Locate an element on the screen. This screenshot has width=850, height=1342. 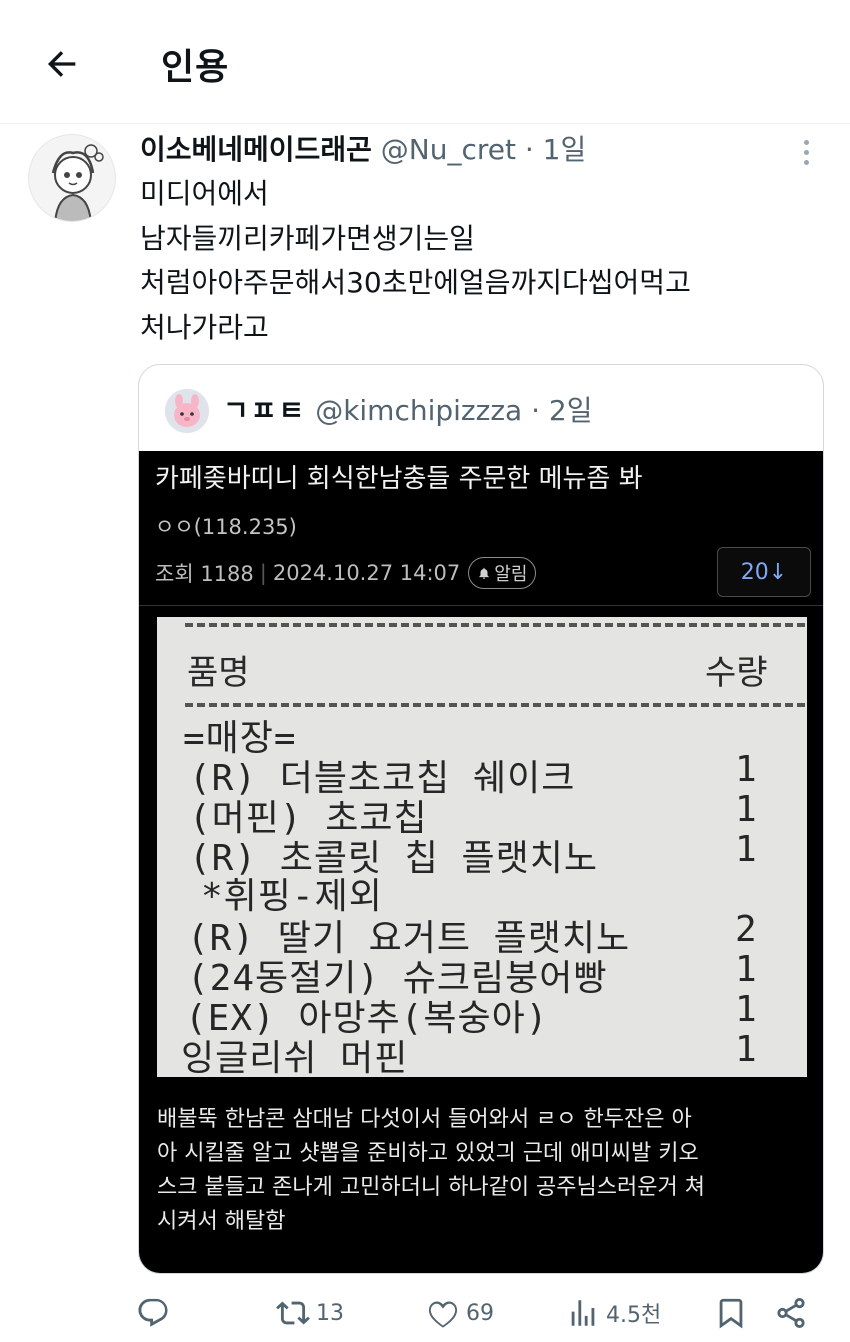
tweet-header: 이소베네메이드래곤 @Nu_cret · 1일 is located at coordinates (363, 150).